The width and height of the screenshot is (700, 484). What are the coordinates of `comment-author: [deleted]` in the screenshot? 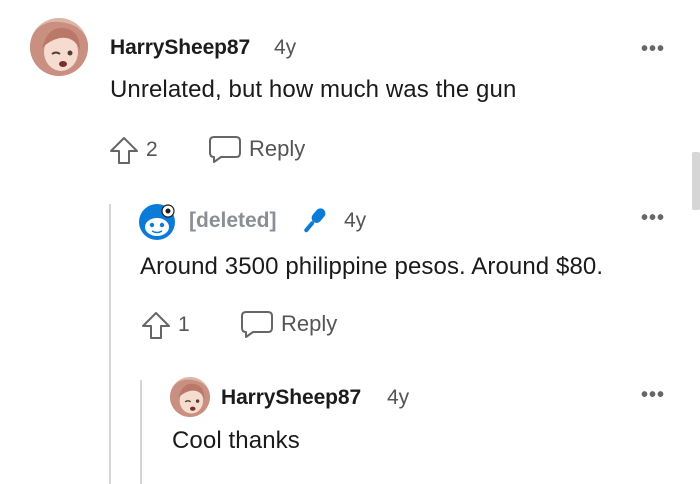 It's located at (233, 220).